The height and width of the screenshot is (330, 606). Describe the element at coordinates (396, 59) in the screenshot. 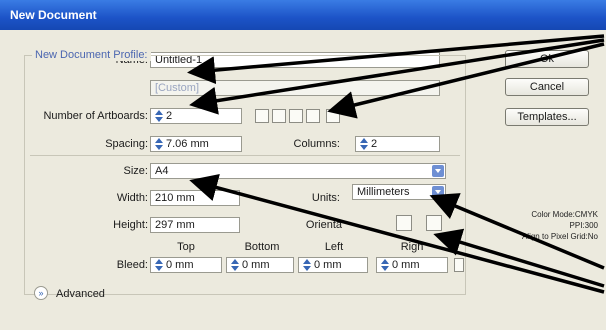

I see `arrow-to-name` at that location.